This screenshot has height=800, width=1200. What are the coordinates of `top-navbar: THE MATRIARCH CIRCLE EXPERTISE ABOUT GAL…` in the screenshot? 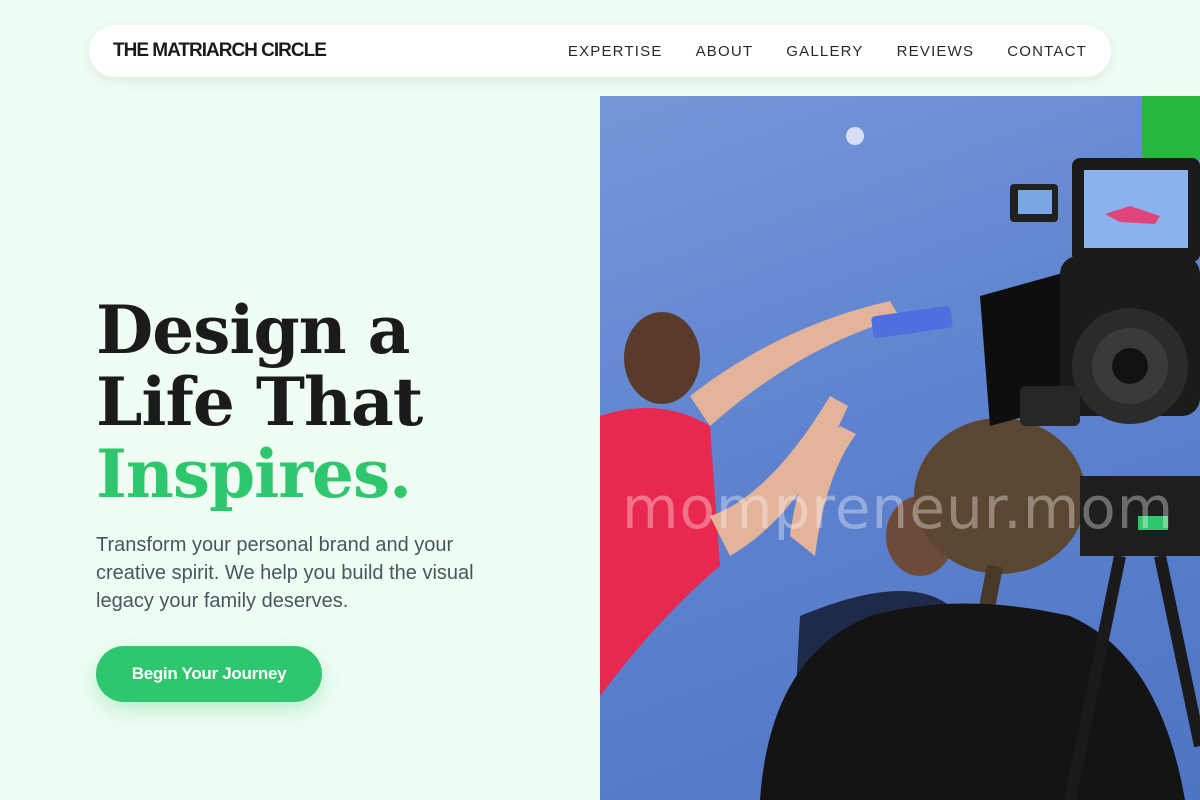 It's located at (600, 51).